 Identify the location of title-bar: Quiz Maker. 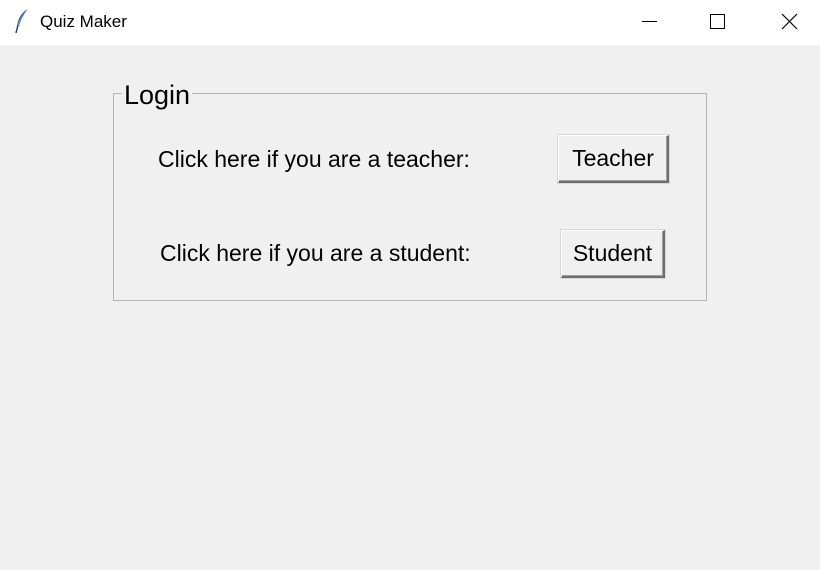
(410, 22).